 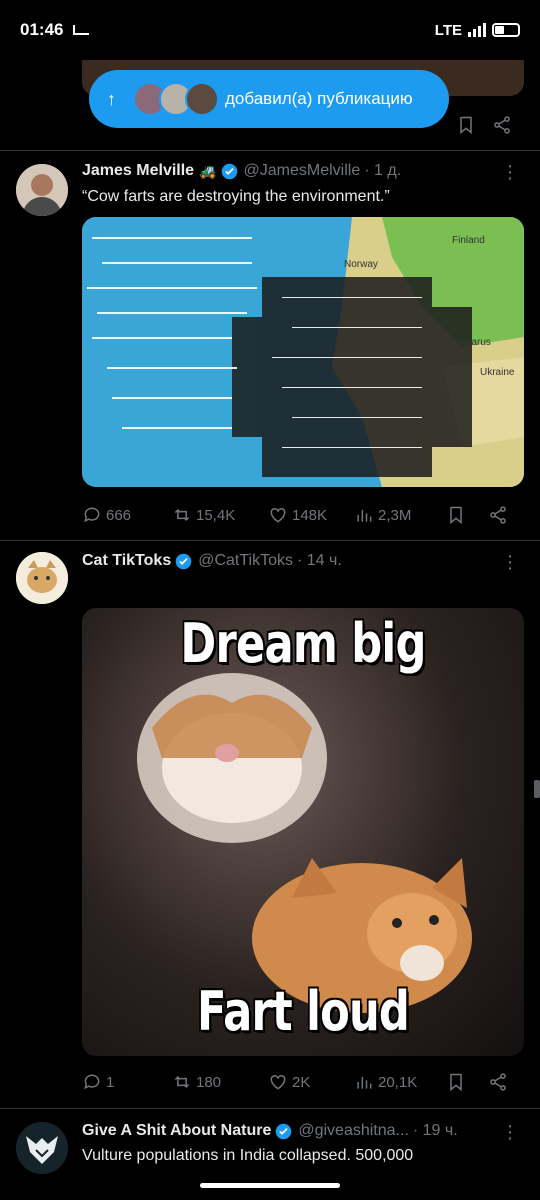 I want to click on map-label-ukraine: Ukraine, so click(x=497, y=372).